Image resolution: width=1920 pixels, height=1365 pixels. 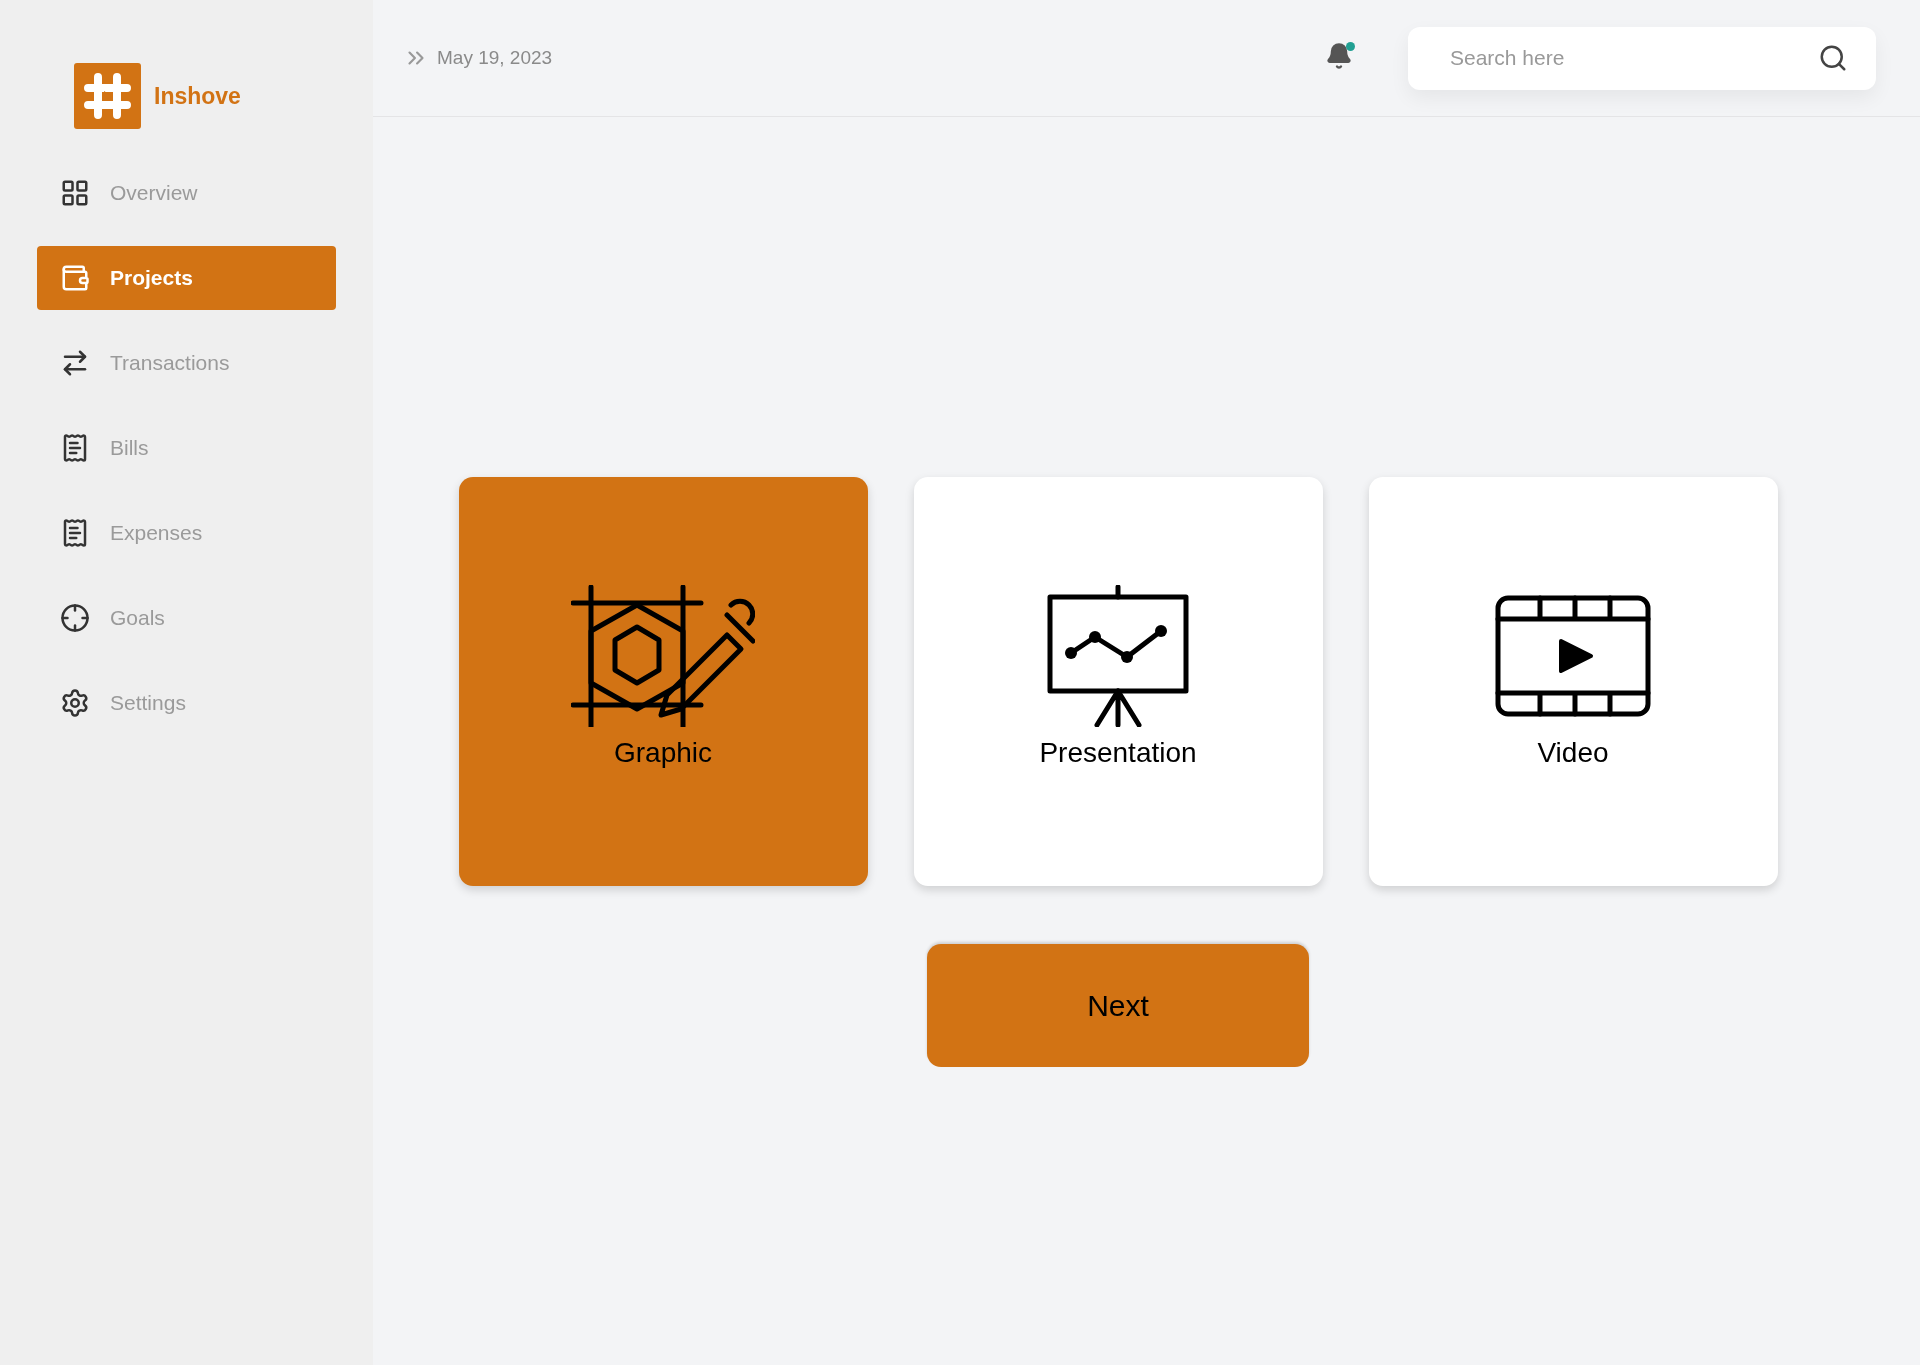 I want to click on sidebar-item: Goals, so click(x=186, y=618).